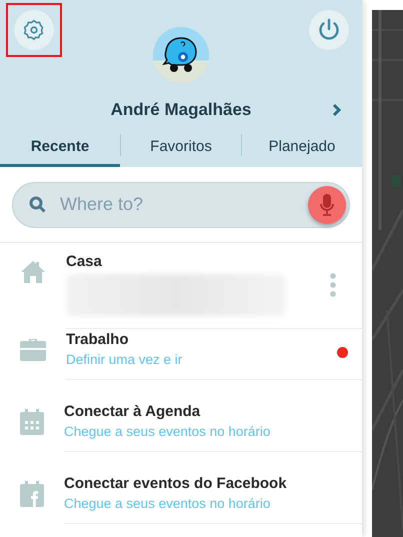  Describe the element at coordinates (177, 204) in the screenshot. I see `search-input: Where to?` at that location.